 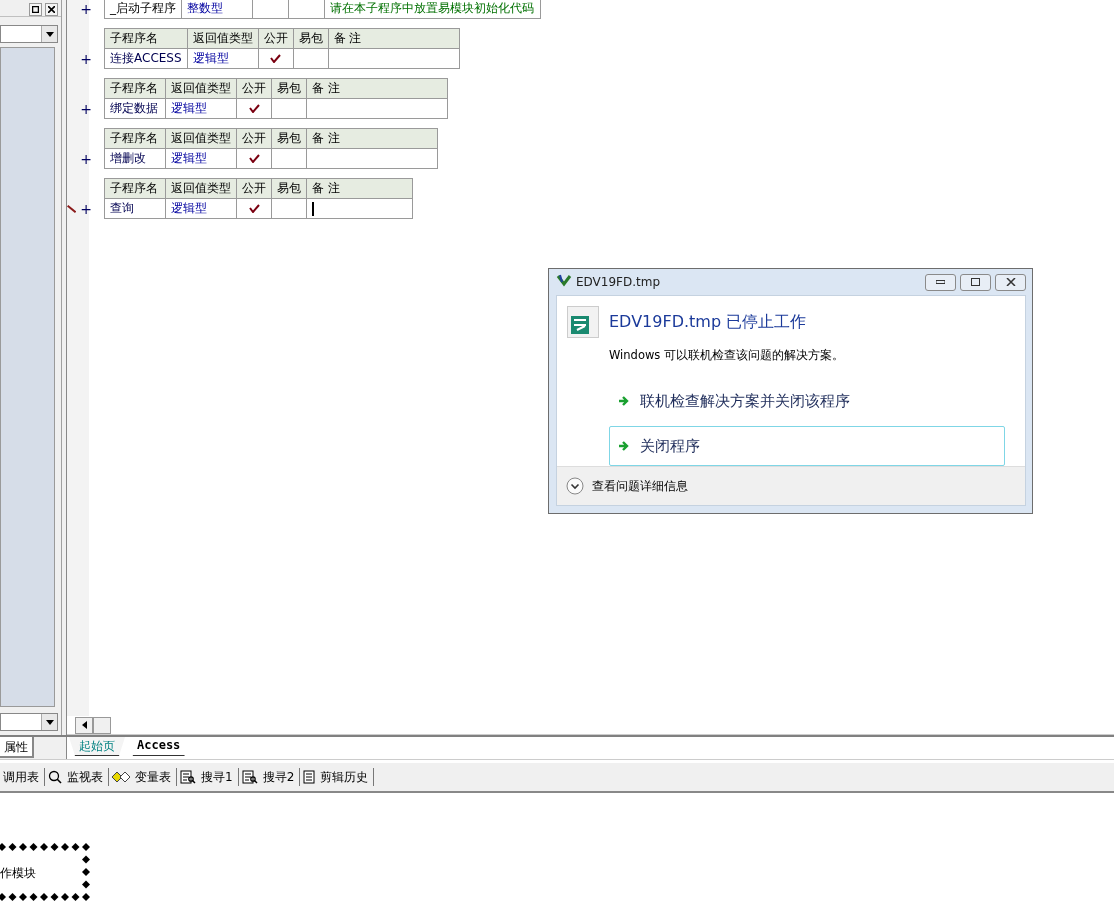 What do you see at coordinates (640, 486) in the screenshot?
I see `details-link: 查看问题详细信息` at bounding box center [640, 486].